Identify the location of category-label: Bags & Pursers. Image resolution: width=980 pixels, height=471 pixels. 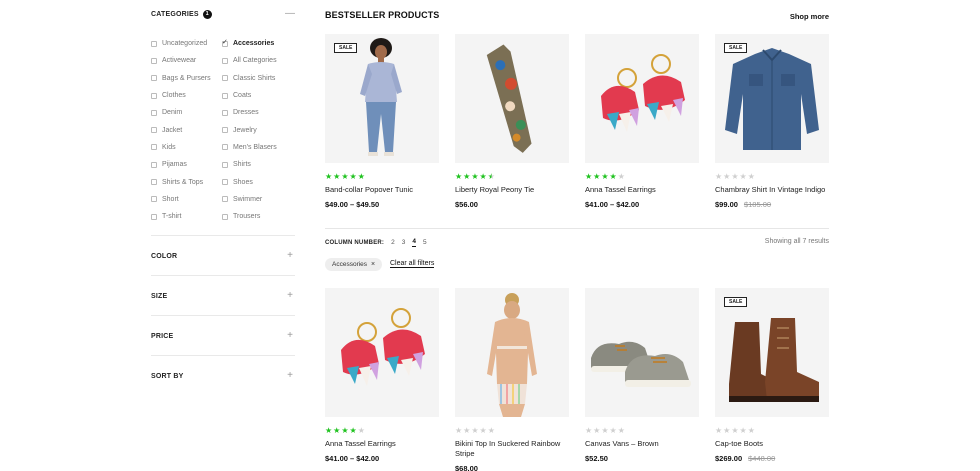
(186, 78).